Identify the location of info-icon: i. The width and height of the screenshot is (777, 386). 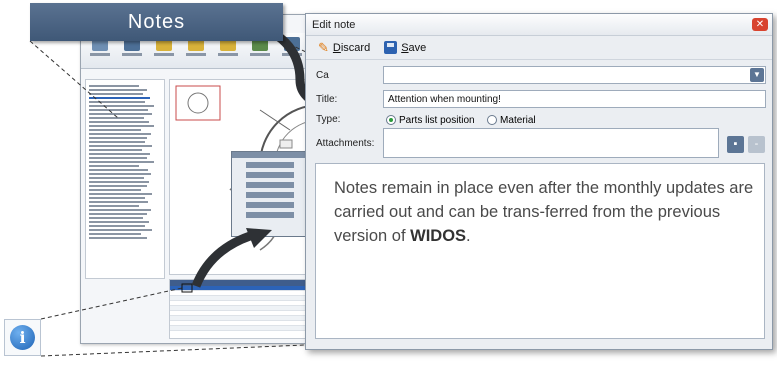
(22, 337).